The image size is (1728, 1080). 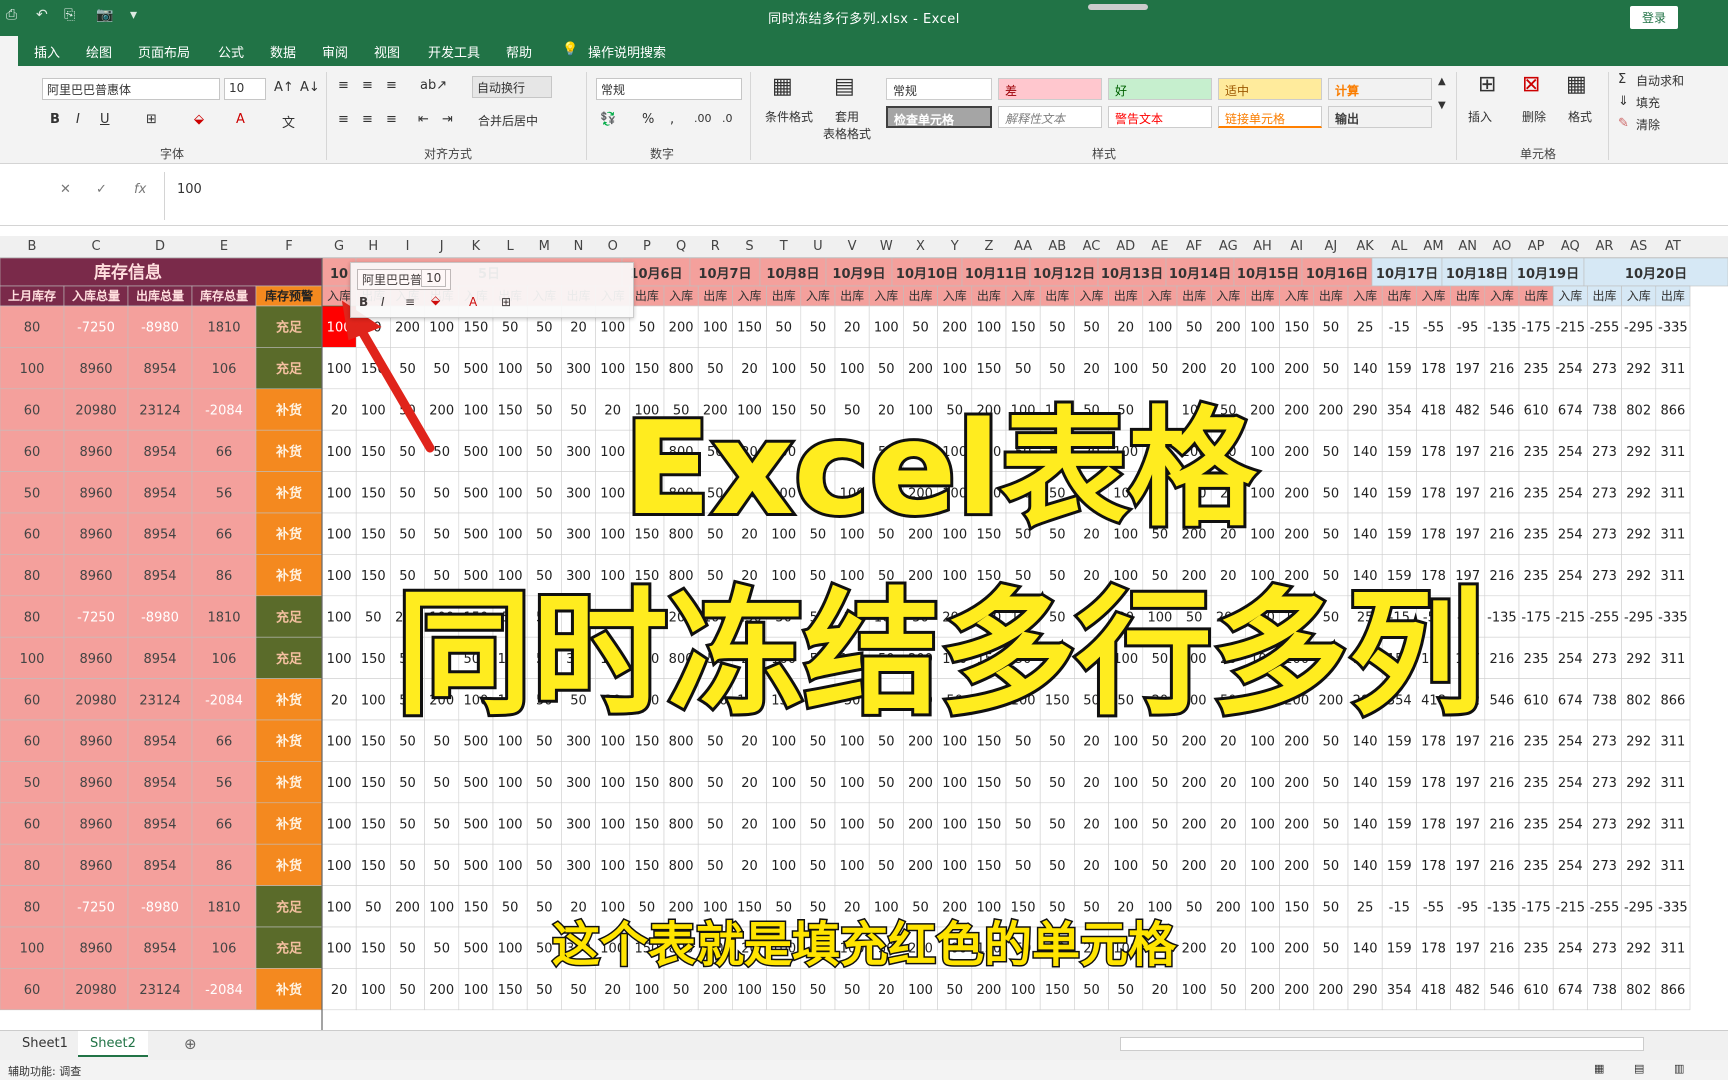 What do you see at coordinates (447, 119) in the screenshot?
I see `increase-indent-icon: ⇥` at bounding box center [447, 119].